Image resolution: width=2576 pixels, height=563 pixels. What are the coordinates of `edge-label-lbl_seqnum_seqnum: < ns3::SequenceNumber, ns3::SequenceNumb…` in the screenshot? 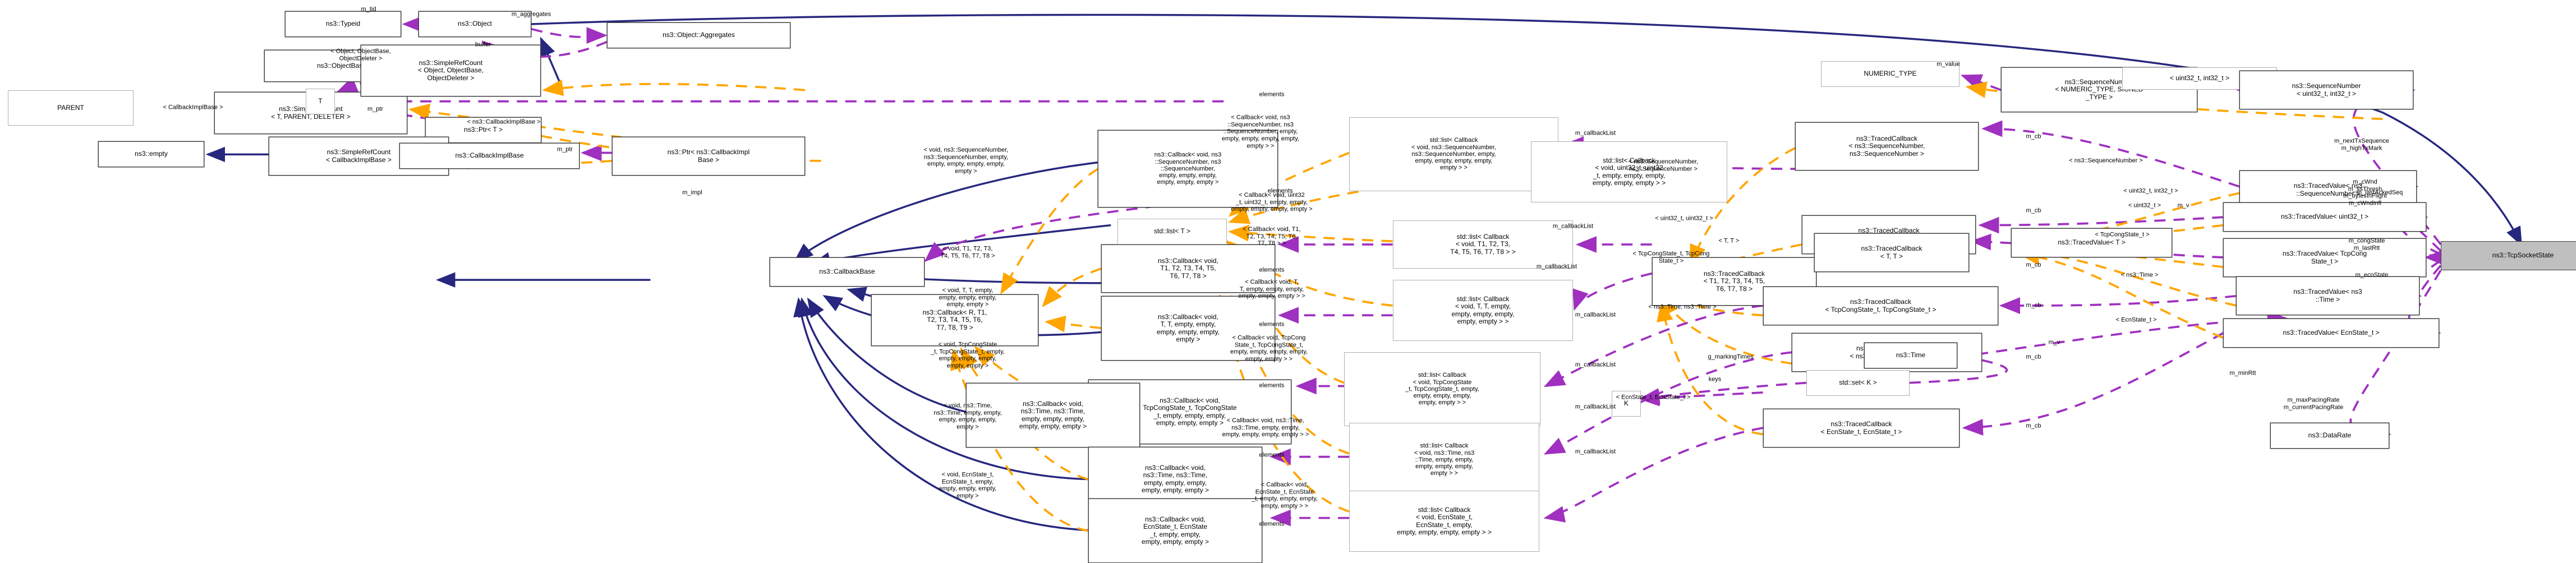 It's located at (1663, 165).